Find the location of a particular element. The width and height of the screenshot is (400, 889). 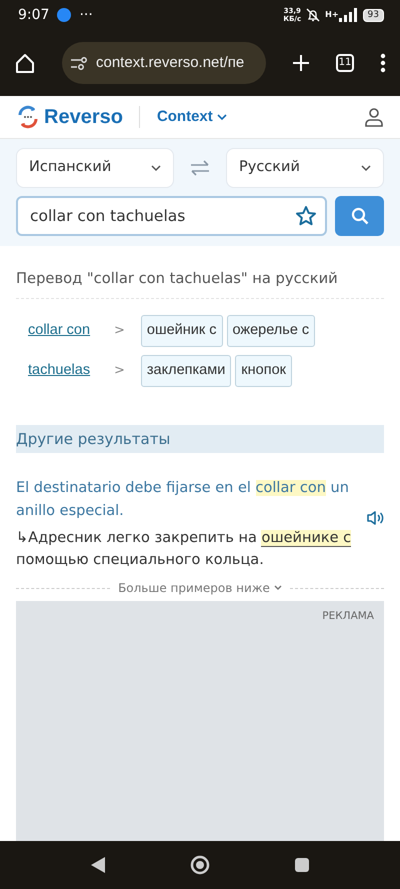

more-menu-icon is located at coordinates (383, 63).